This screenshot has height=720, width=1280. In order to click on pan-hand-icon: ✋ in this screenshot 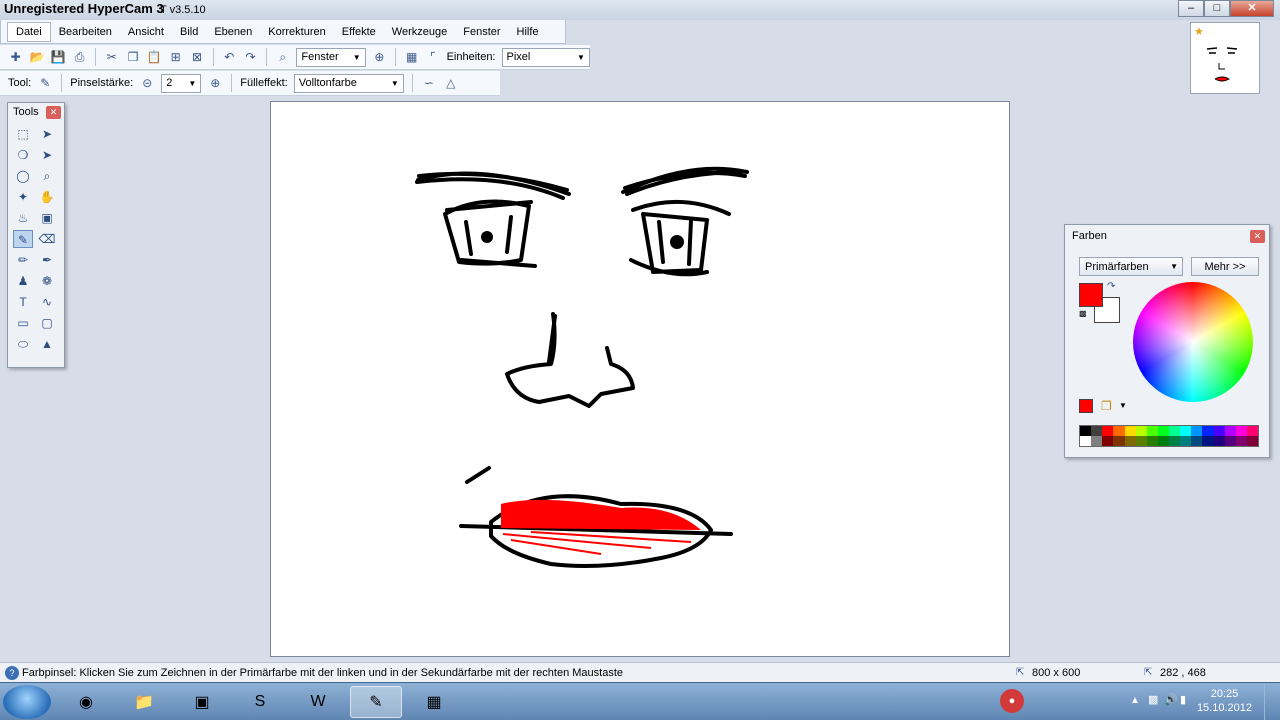, I will do `click(47, 197)`.